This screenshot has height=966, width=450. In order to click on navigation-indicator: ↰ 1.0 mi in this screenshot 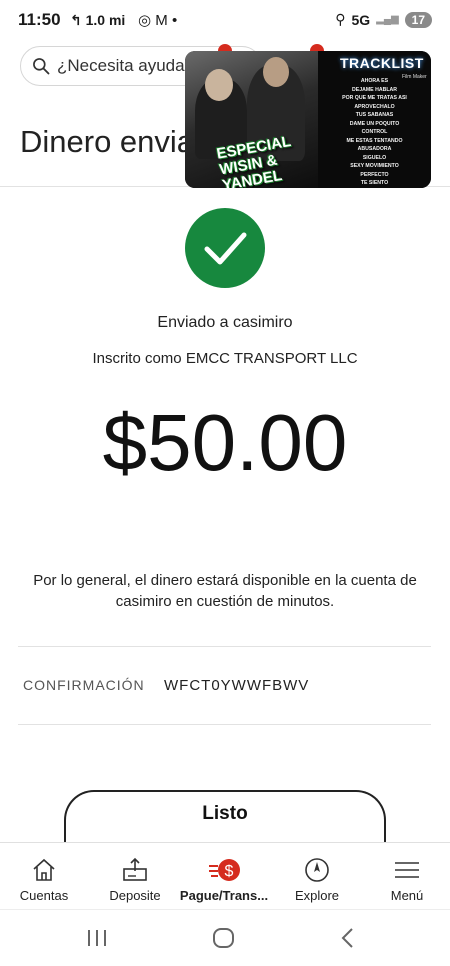, I will do `click(97, 20)`.